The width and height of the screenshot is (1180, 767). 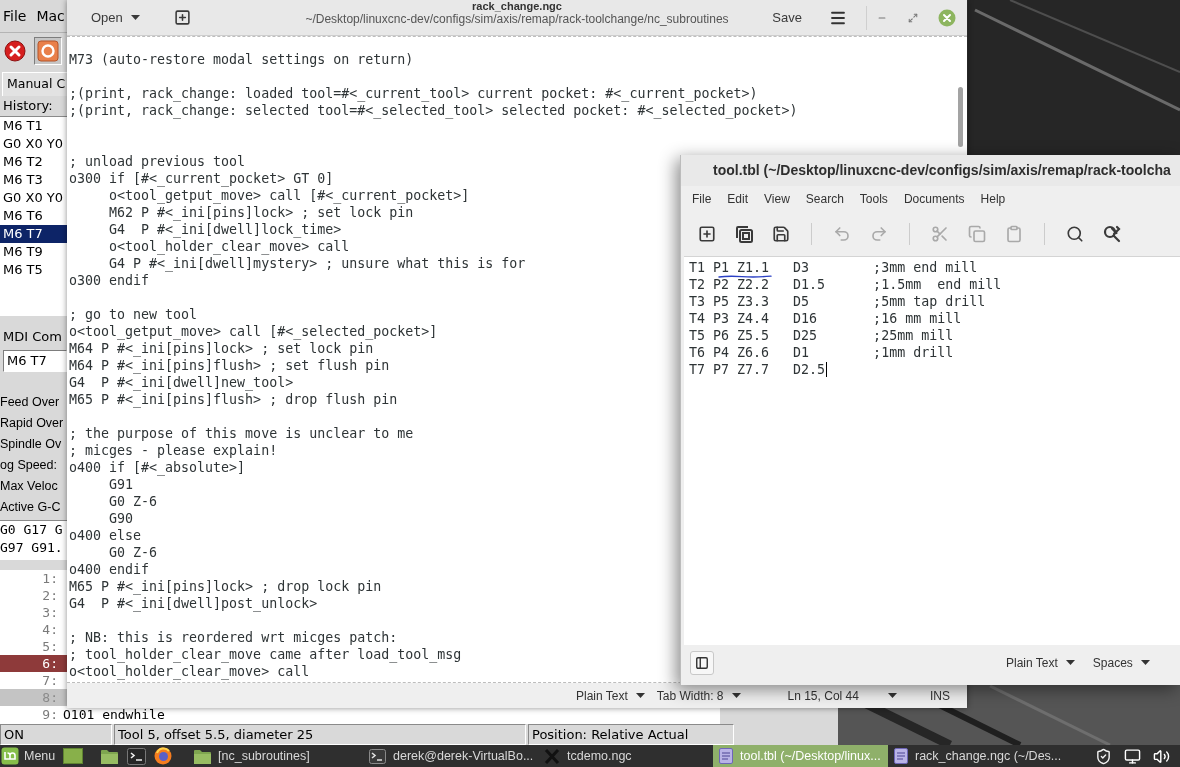 What do you see at coordinates (109, 280) in the screenshot?
I see `code-line: o300 endif` at bounding box center [109, 280].